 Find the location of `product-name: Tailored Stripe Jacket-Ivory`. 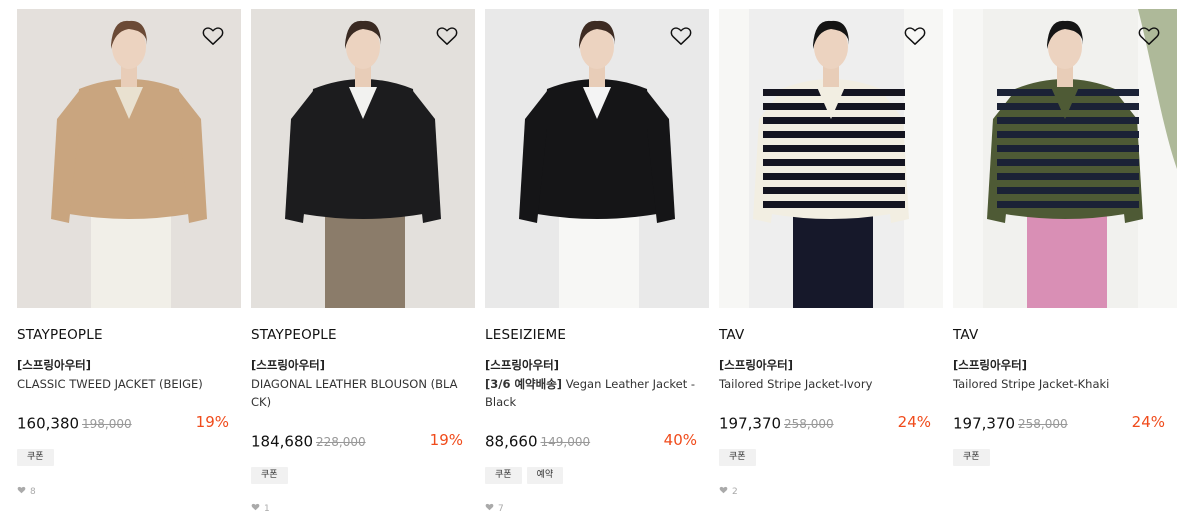

product-name: Tailored Stripe Jacket-Ivory is located at coordinates (825, 384).